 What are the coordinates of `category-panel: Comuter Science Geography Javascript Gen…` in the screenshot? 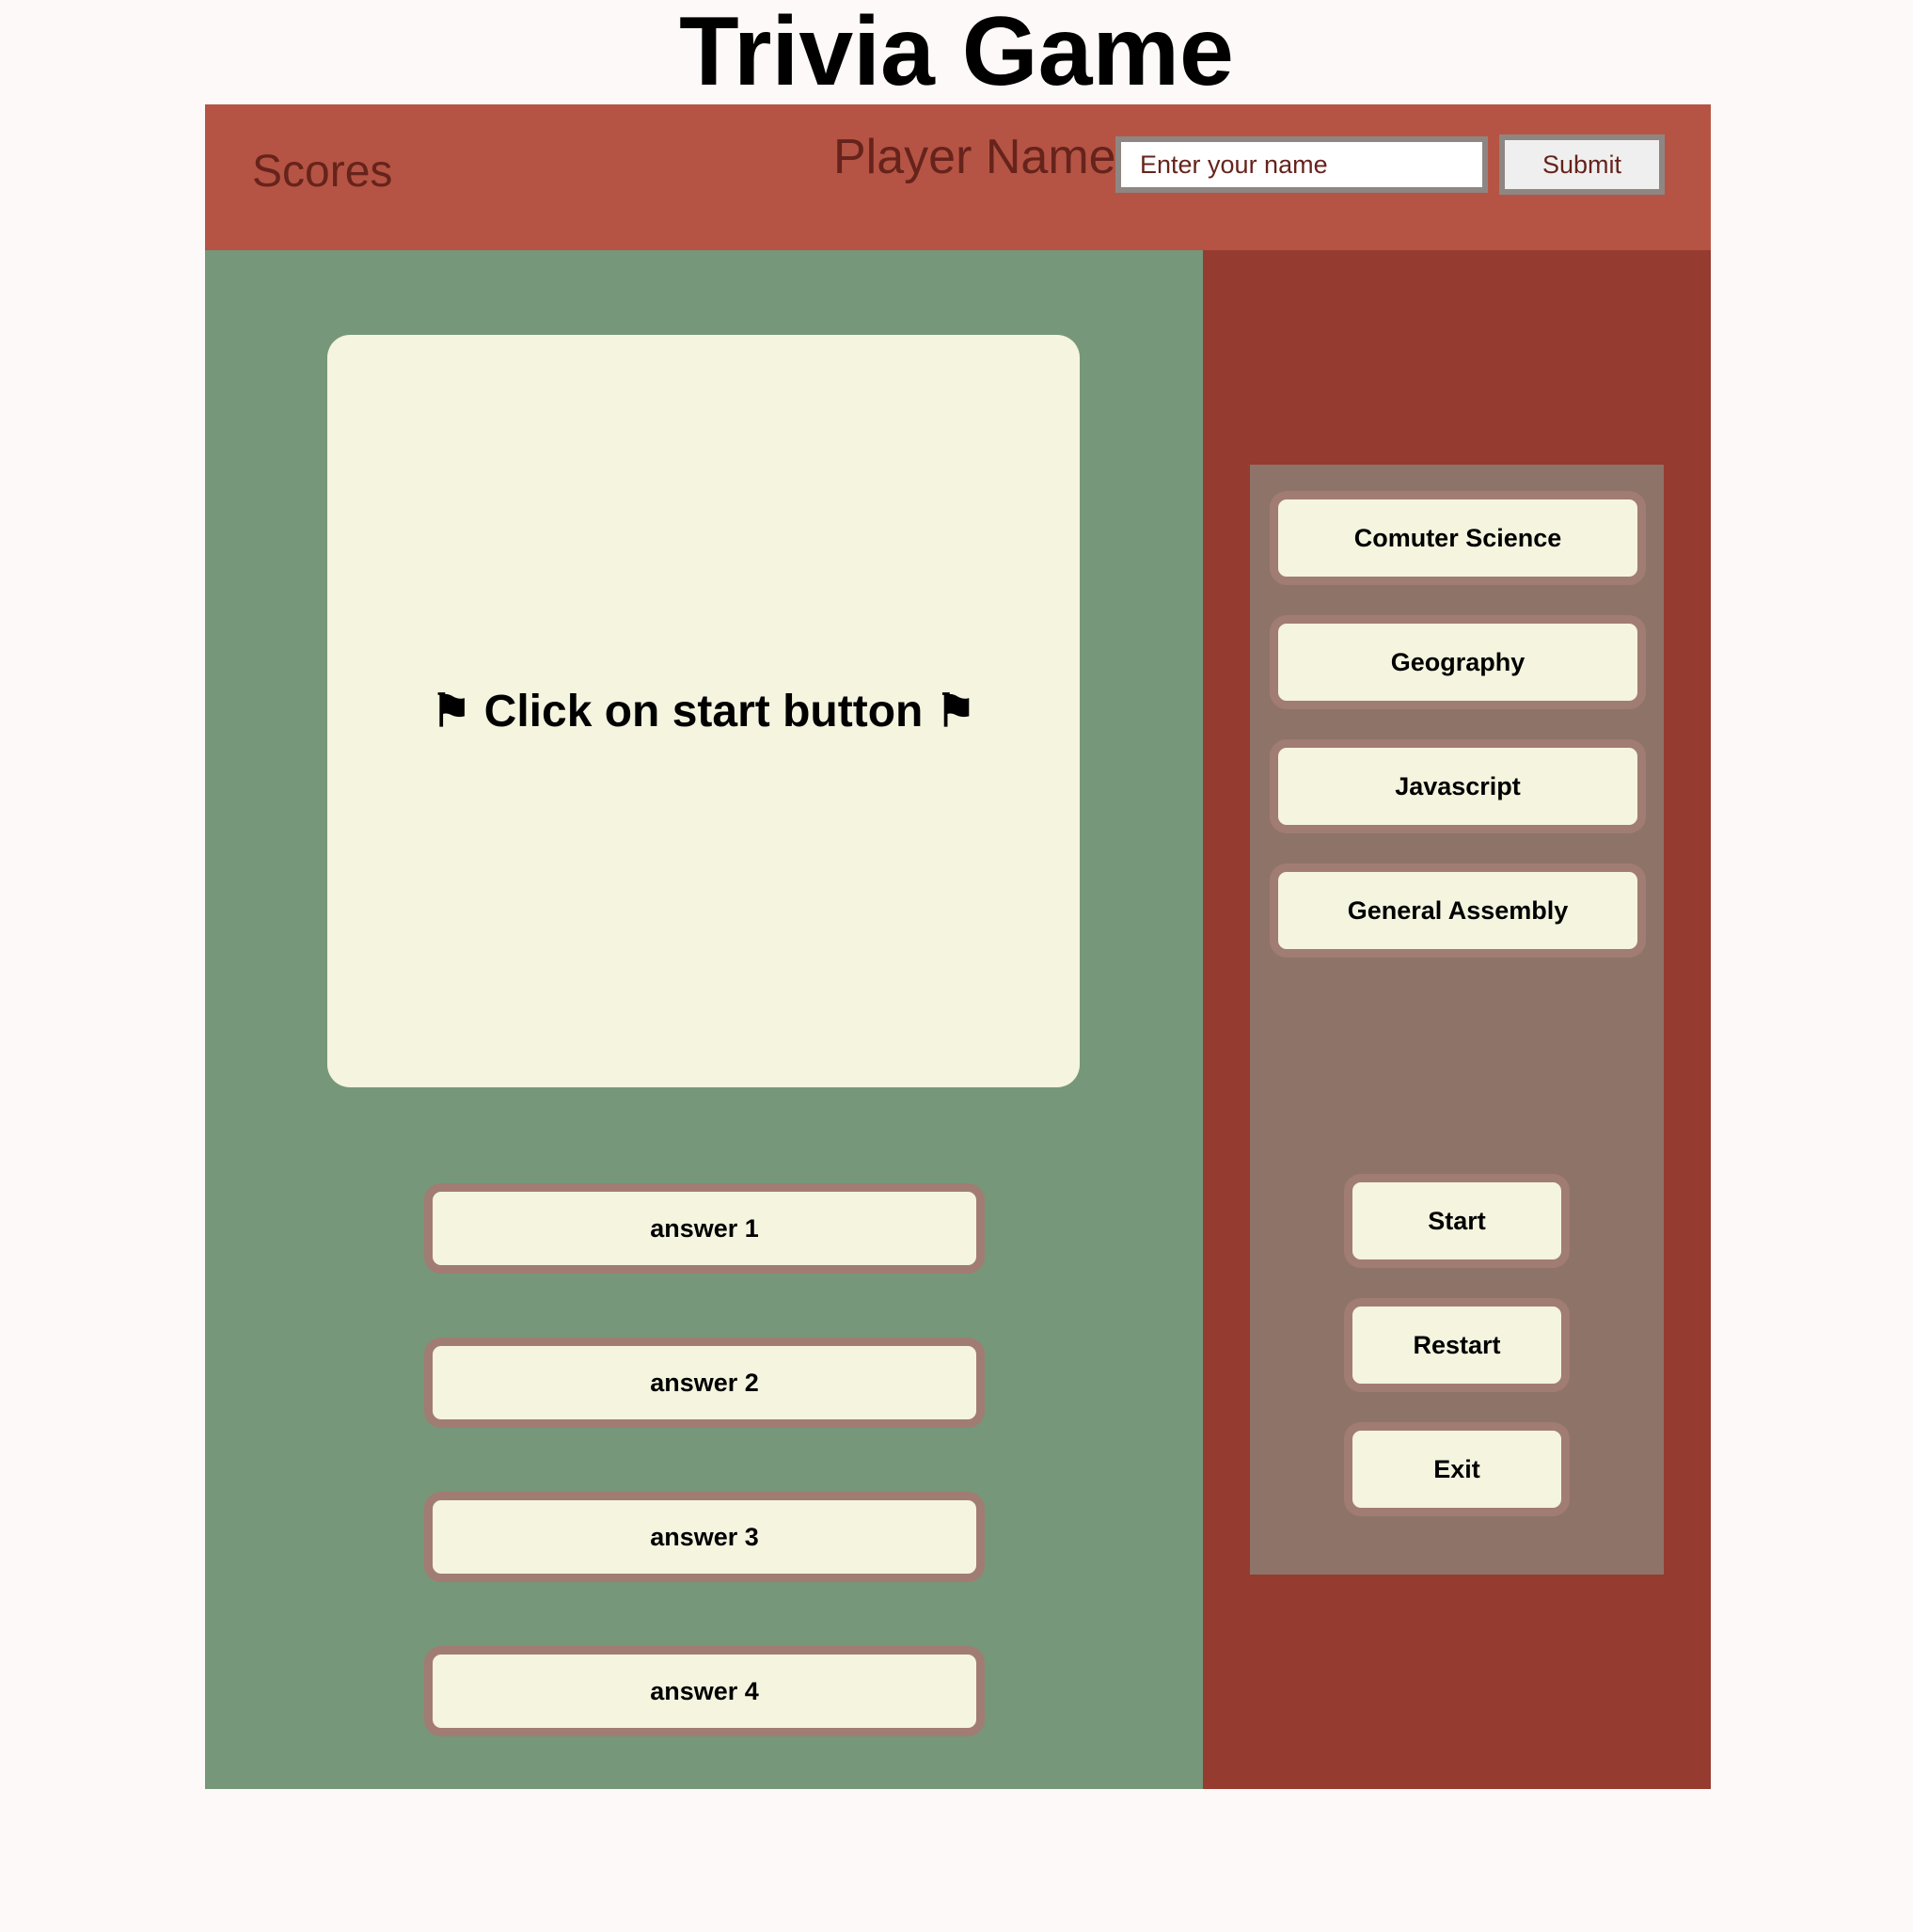 It's located at (1457, 1020).